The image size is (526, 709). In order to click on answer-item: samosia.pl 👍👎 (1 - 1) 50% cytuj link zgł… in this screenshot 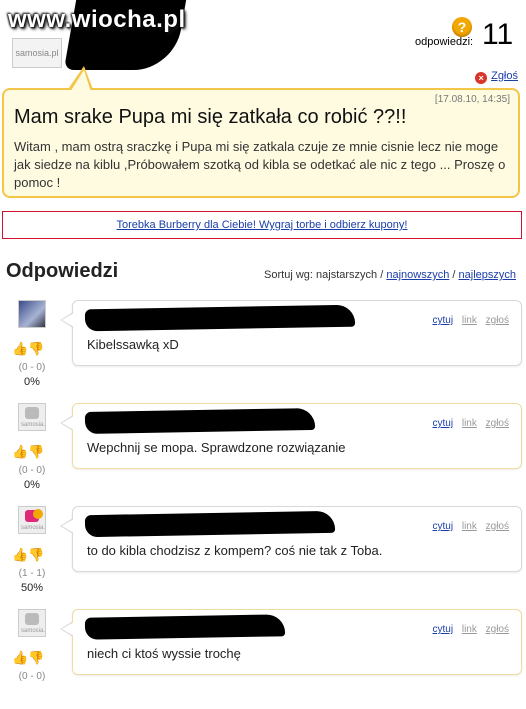, I will do `click(263, 556)`.